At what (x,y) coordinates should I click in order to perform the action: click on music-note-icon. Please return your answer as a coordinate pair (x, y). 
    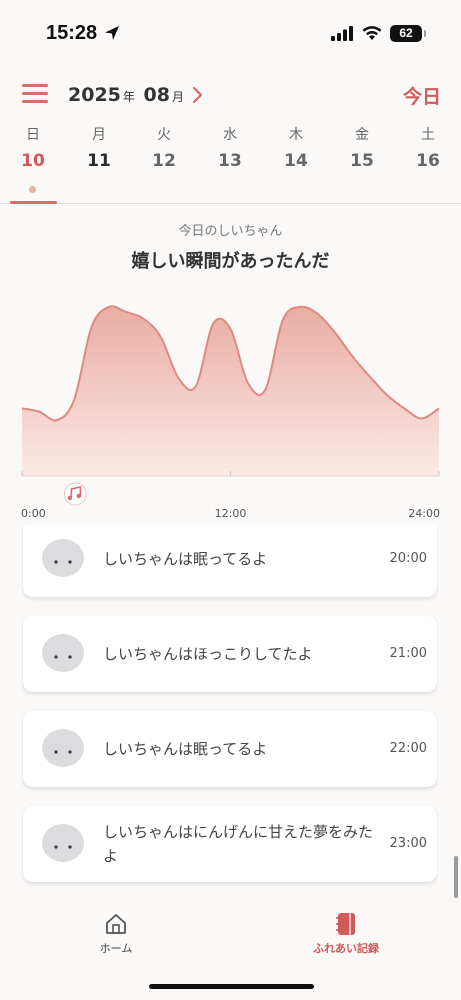
    Looking at the image, I should click on (75, 494).